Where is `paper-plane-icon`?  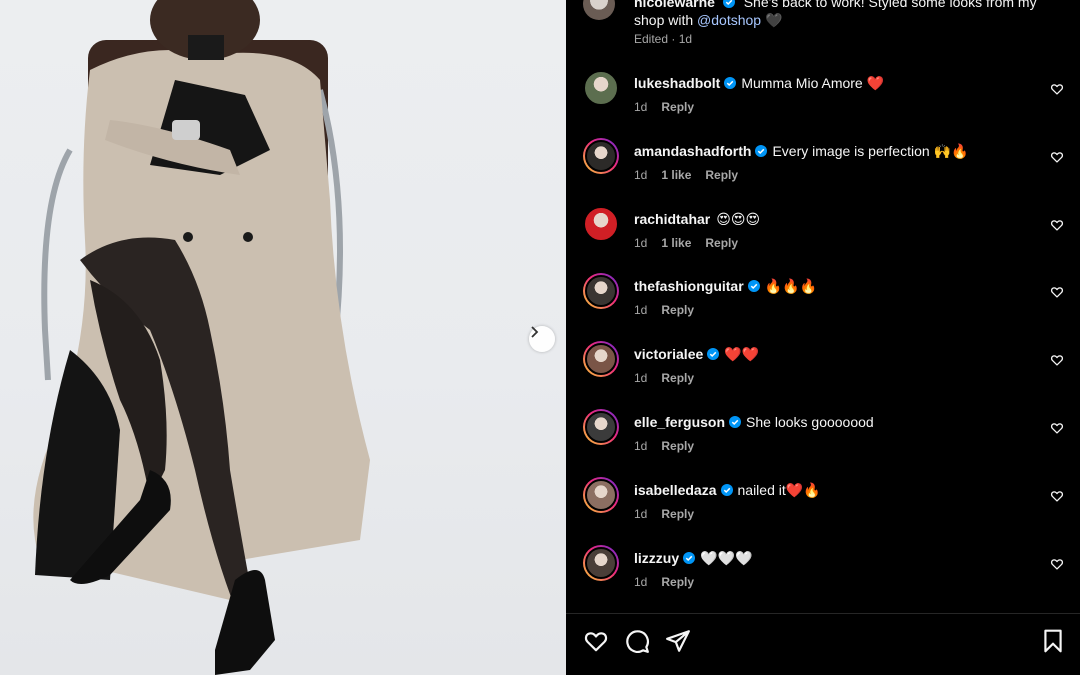
paper-plane-icon is located at coordinates (678, 641).